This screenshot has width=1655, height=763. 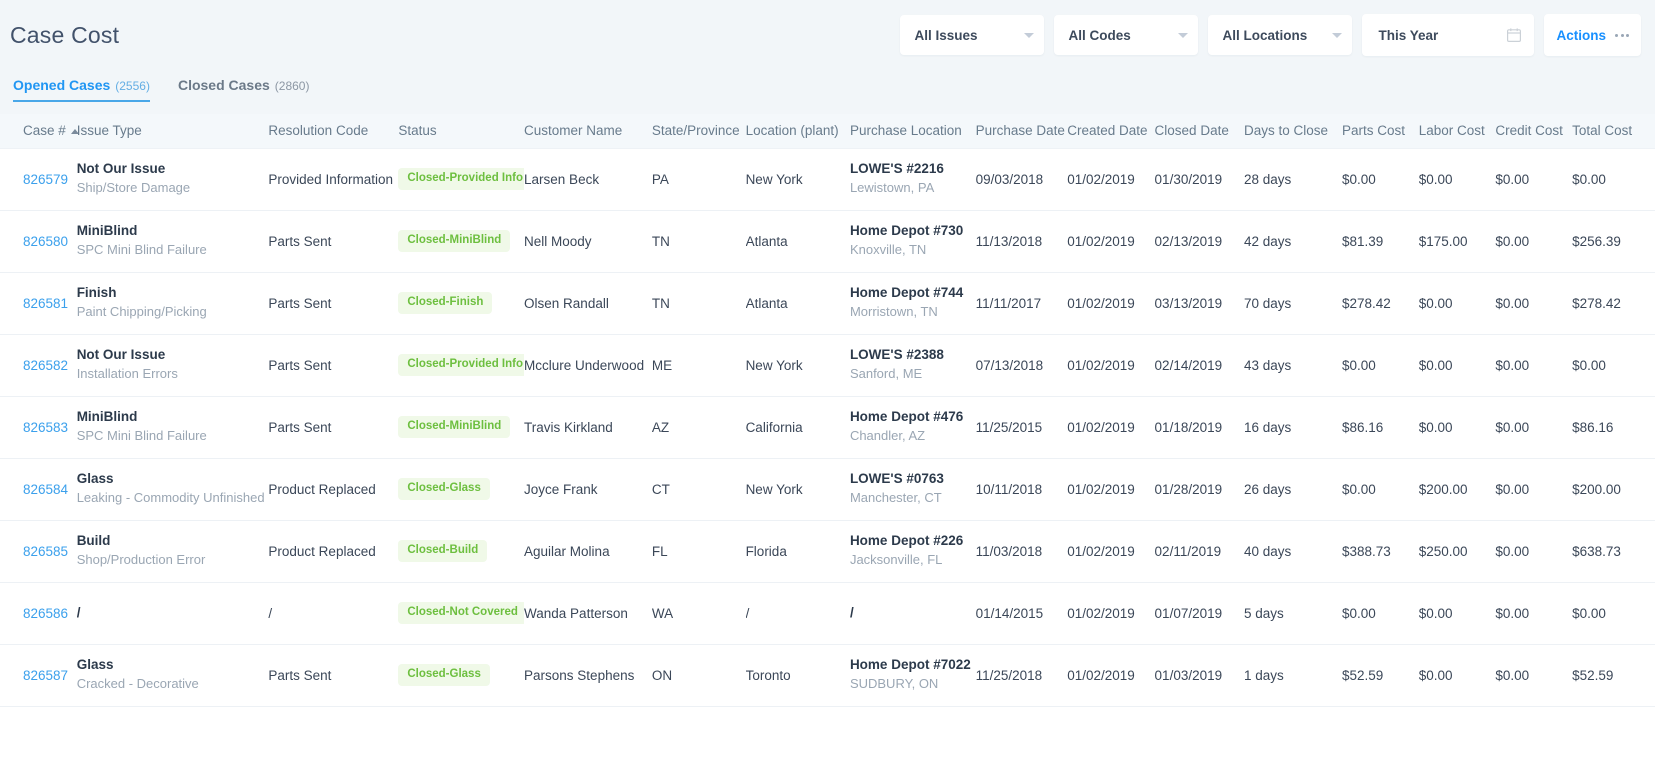 What do you see at coordinates (172, 613) in the screenshot?
I see `cell-issue-type: /` at bounding box center [172, 613].